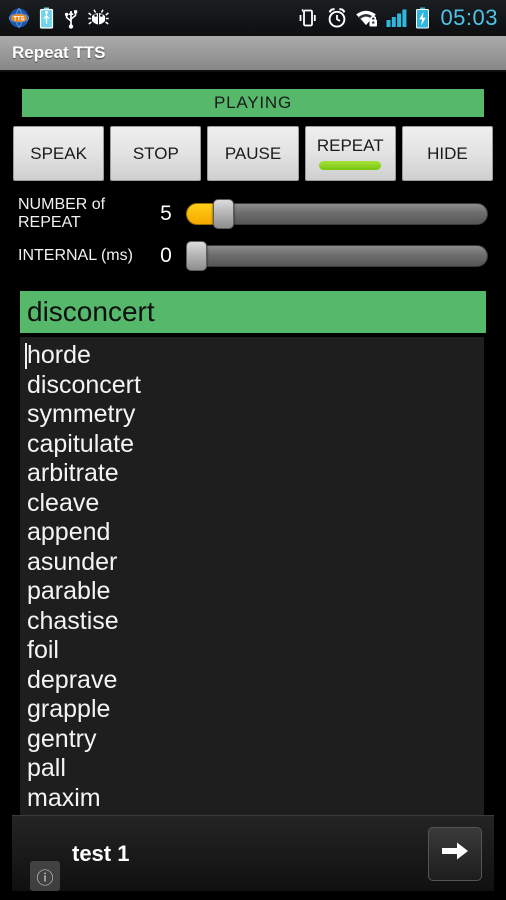 This screenshot has width=506, height=900. Describe the element at coordinates (252, 445) in the screenshot. I see `list-item: capitulate` at that location.